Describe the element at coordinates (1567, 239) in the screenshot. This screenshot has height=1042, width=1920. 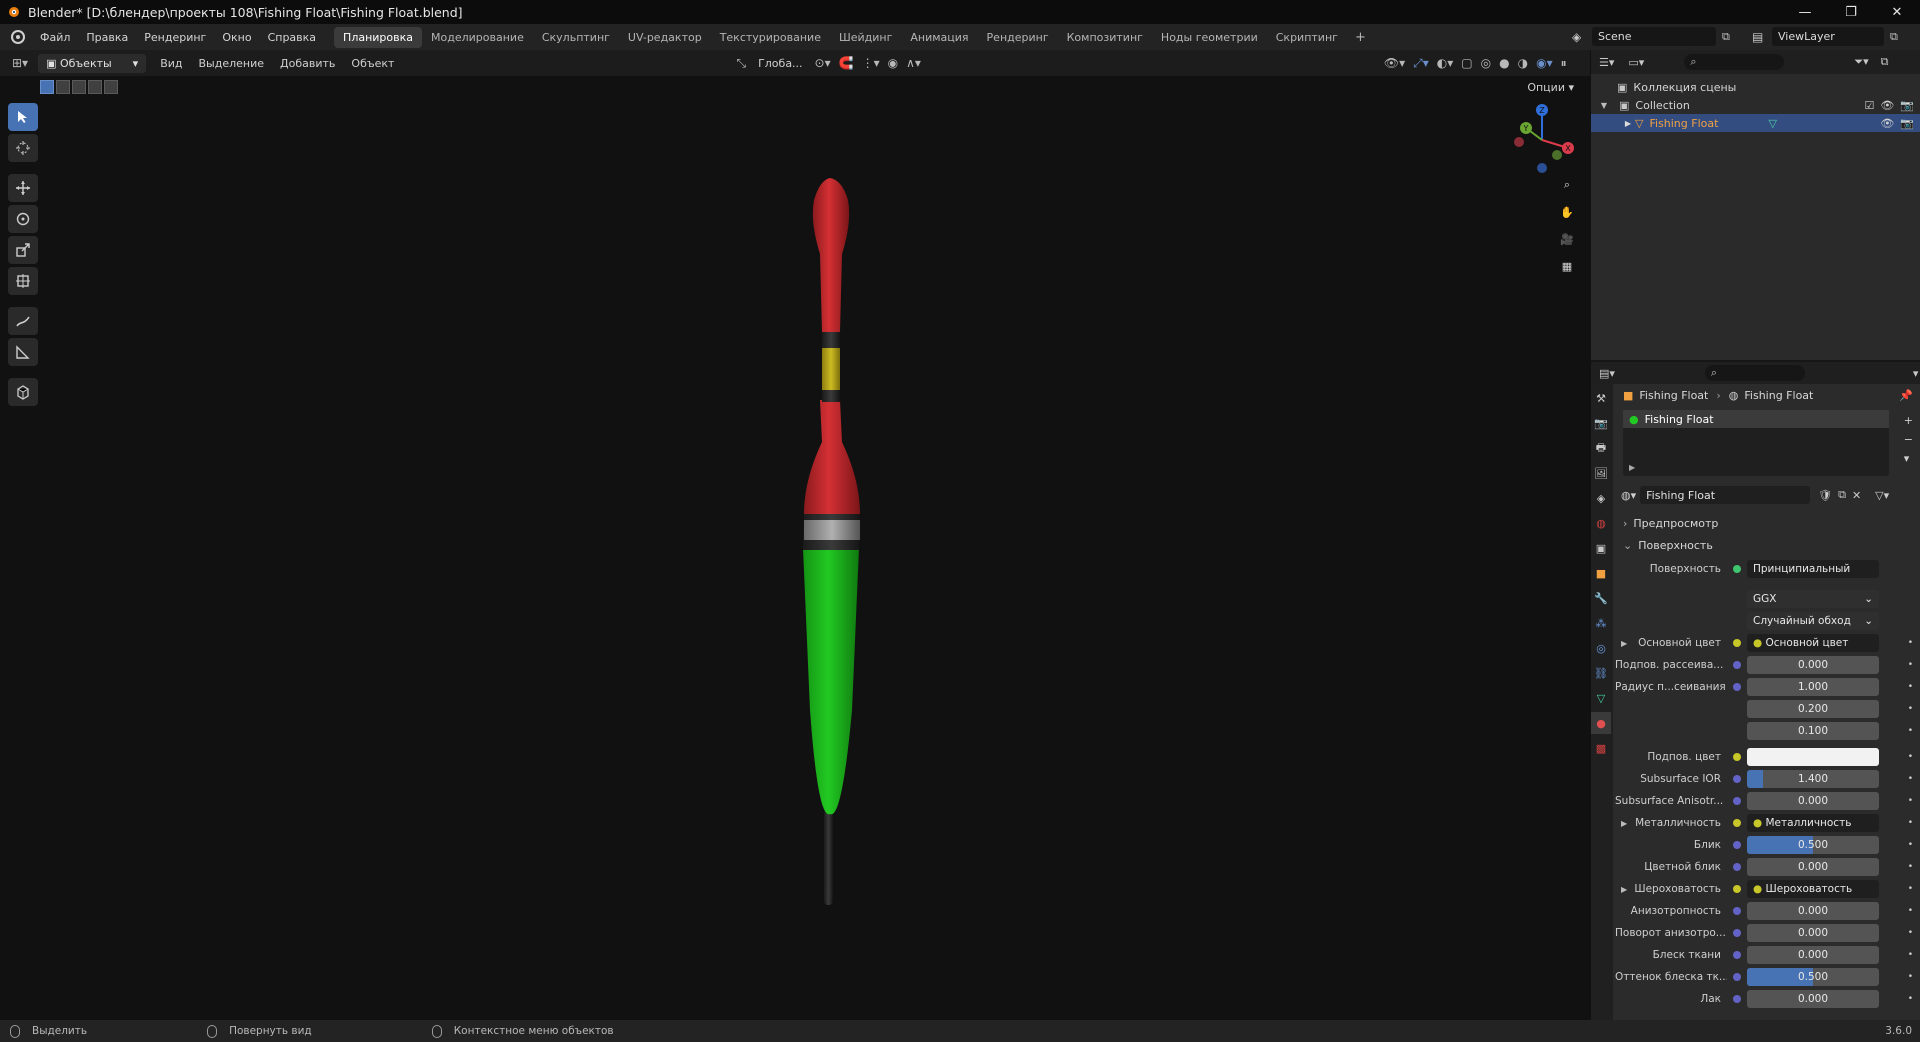
I see `camera-view-icon: 🎥` at that location.